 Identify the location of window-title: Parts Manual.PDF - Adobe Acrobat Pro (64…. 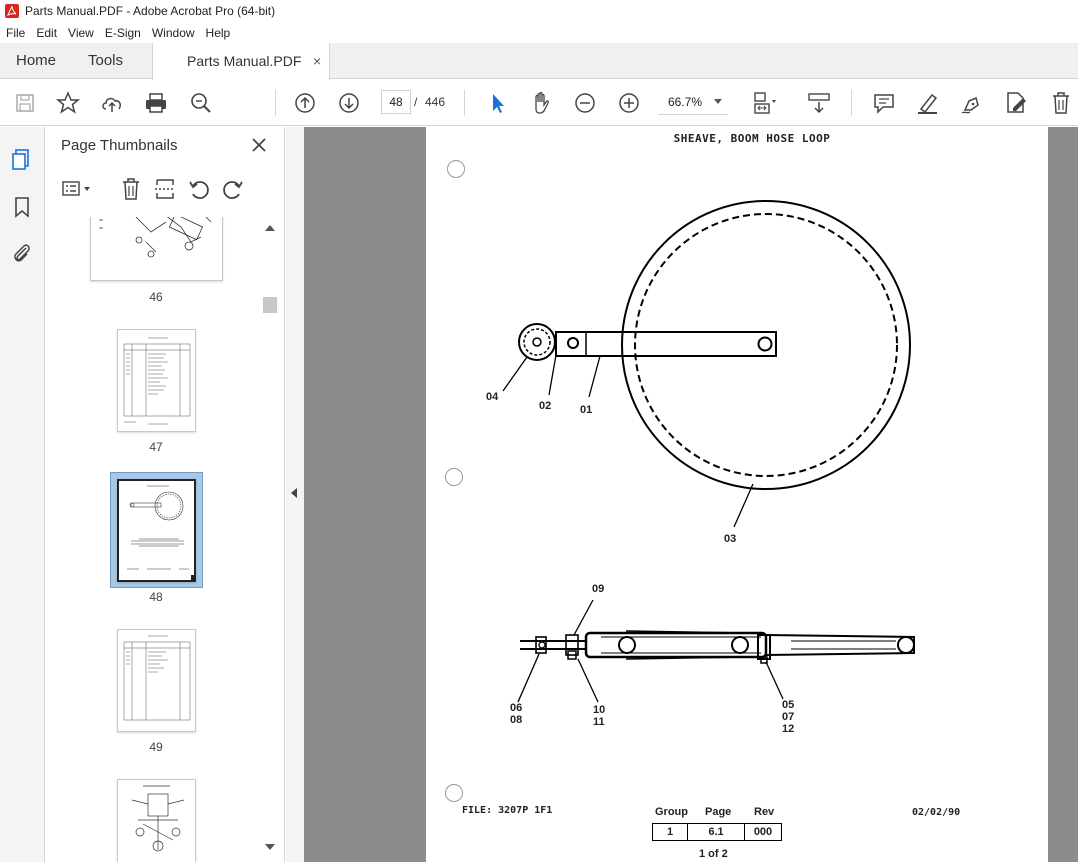
(150, 11).